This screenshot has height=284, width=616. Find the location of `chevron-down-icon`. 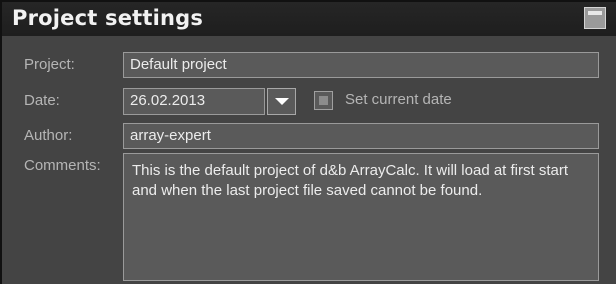

chevron-down-icon is located at coordinates (282, 101).